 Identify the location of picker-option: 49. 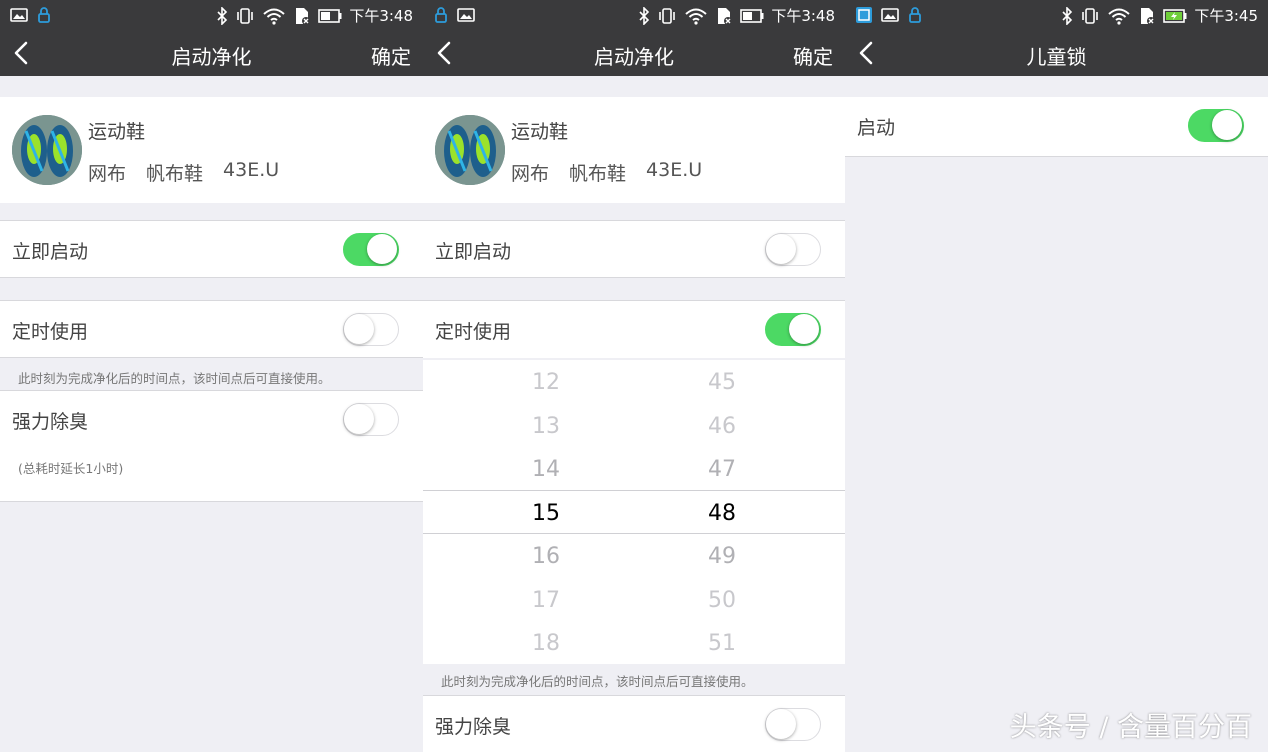
(722, 556).